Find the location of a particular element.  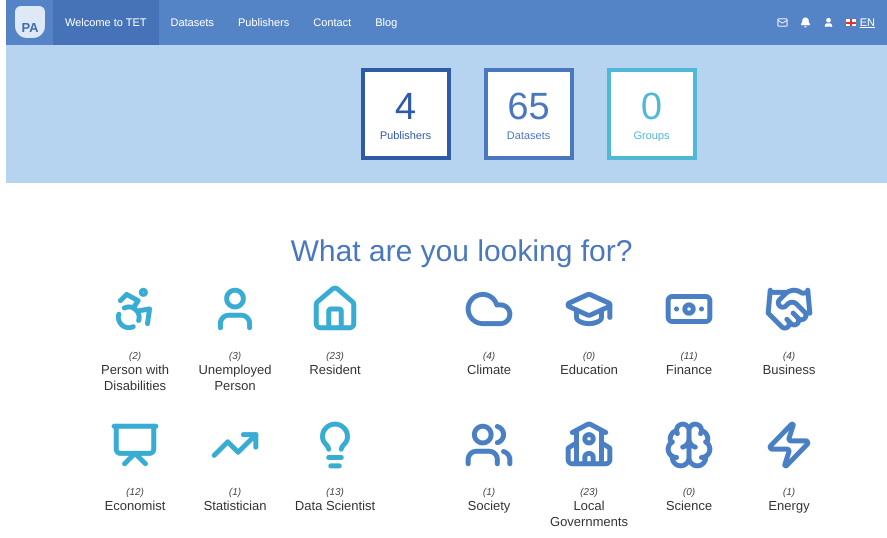

category-label: Society is located at coordinates (489, 506).